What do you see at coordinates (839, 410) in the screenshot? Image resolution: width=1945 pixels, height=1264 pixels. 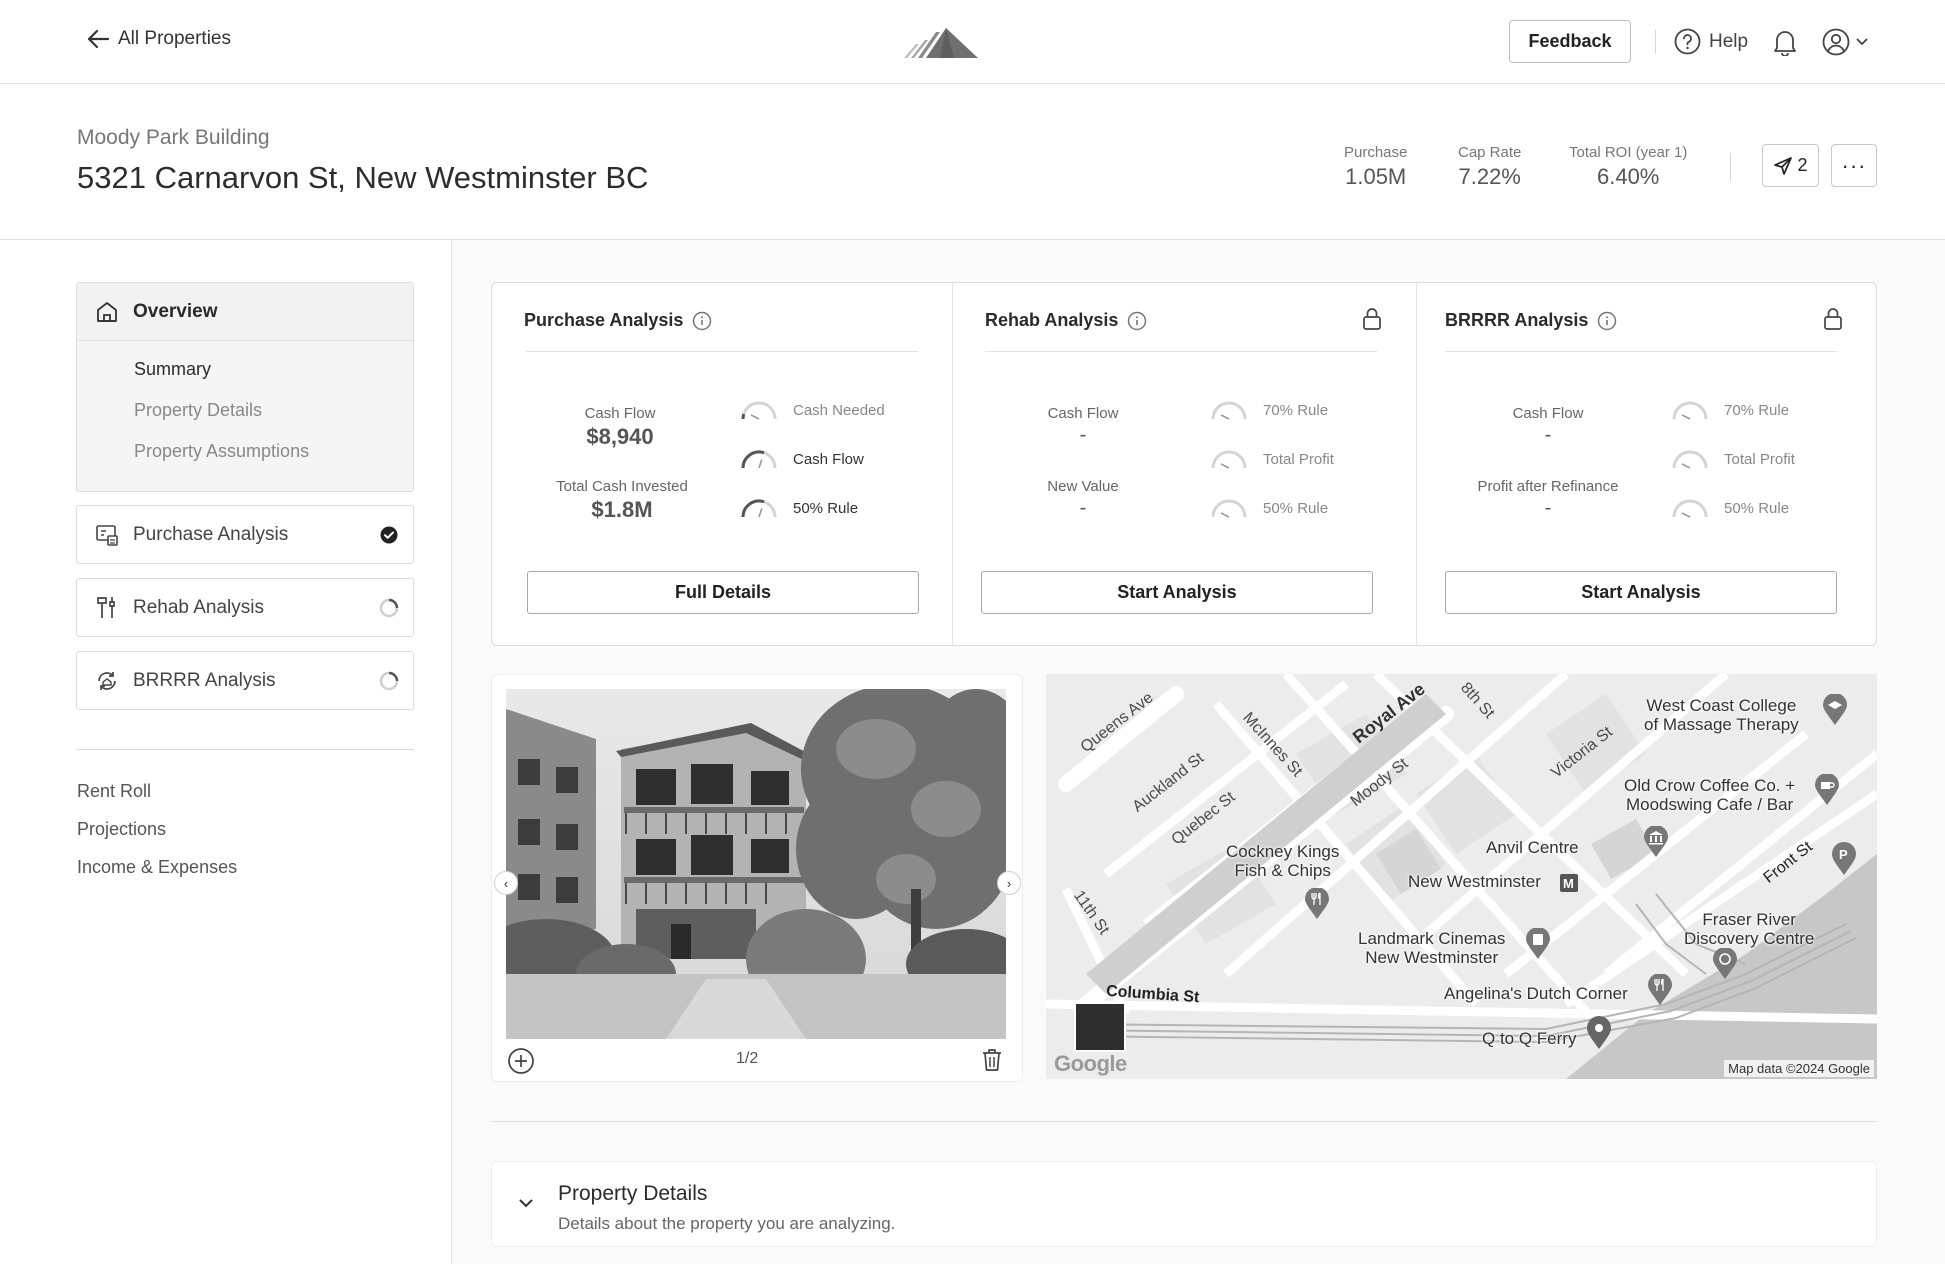 I see `gauge-label: Cash Needed` at bounding box center [839, 410].